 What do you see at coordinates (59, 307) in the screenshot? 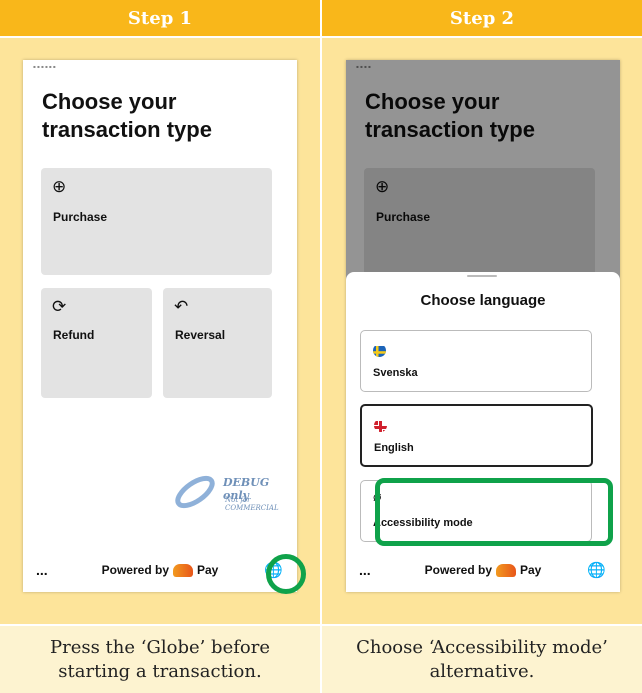
I see `refresh-icon: ⟳` at bounding box center [59, 307].